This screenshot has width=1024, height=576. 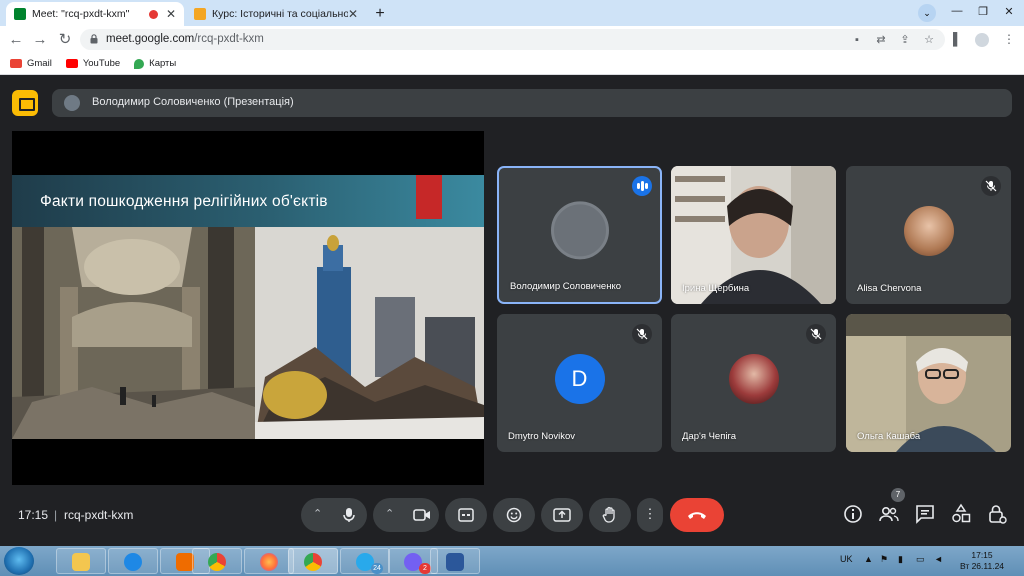 I want to click on chat-icon, so click(x=925, y=514).